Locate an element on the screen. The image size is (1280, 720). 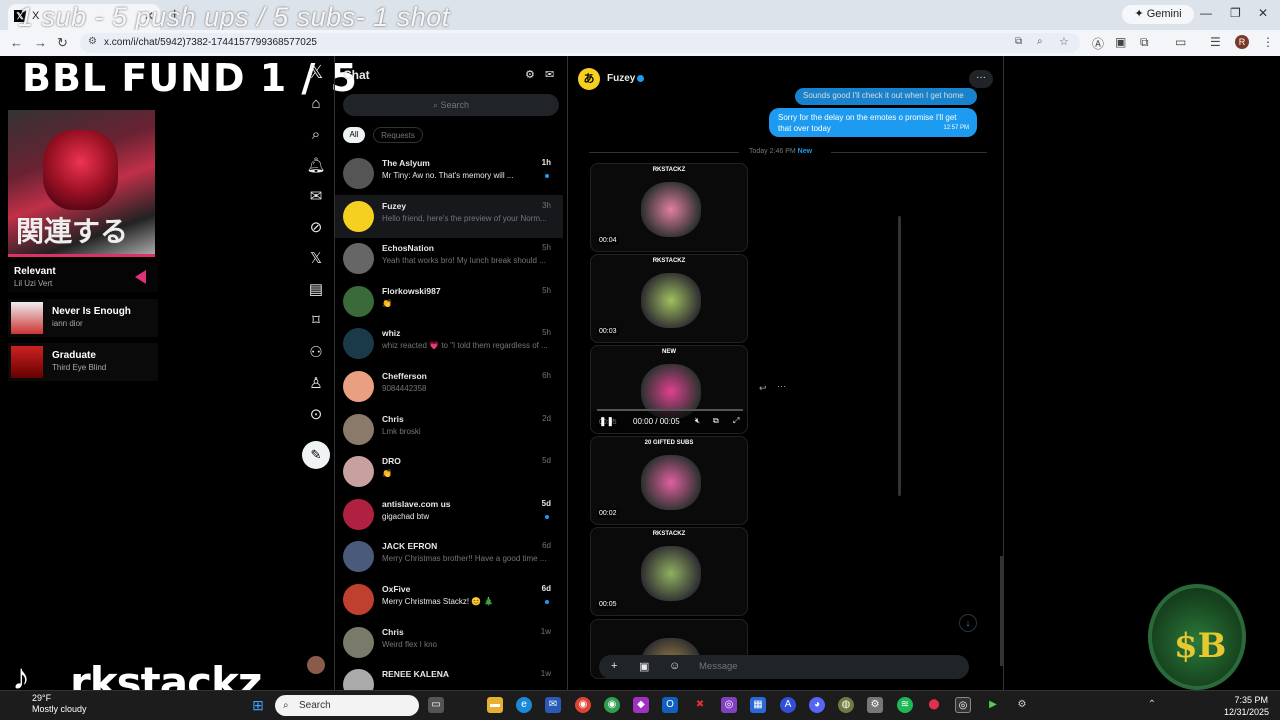
site-info-icon: ⚙ is located at coordinates (92, 41).